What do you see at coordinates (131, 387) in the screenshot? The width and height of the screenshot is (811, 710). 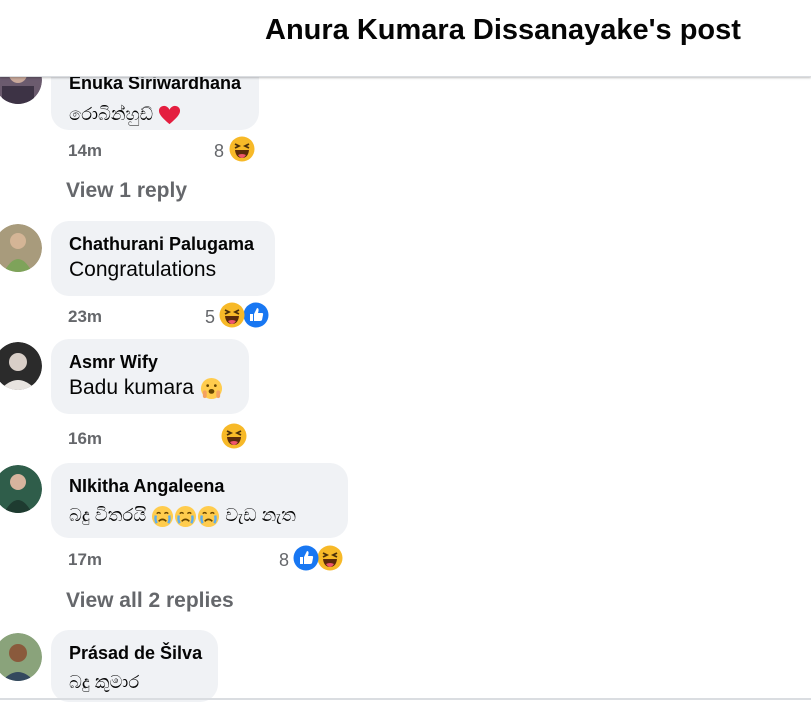 I see `comment-text: Badu kumara` at bounding box center [131, 387].